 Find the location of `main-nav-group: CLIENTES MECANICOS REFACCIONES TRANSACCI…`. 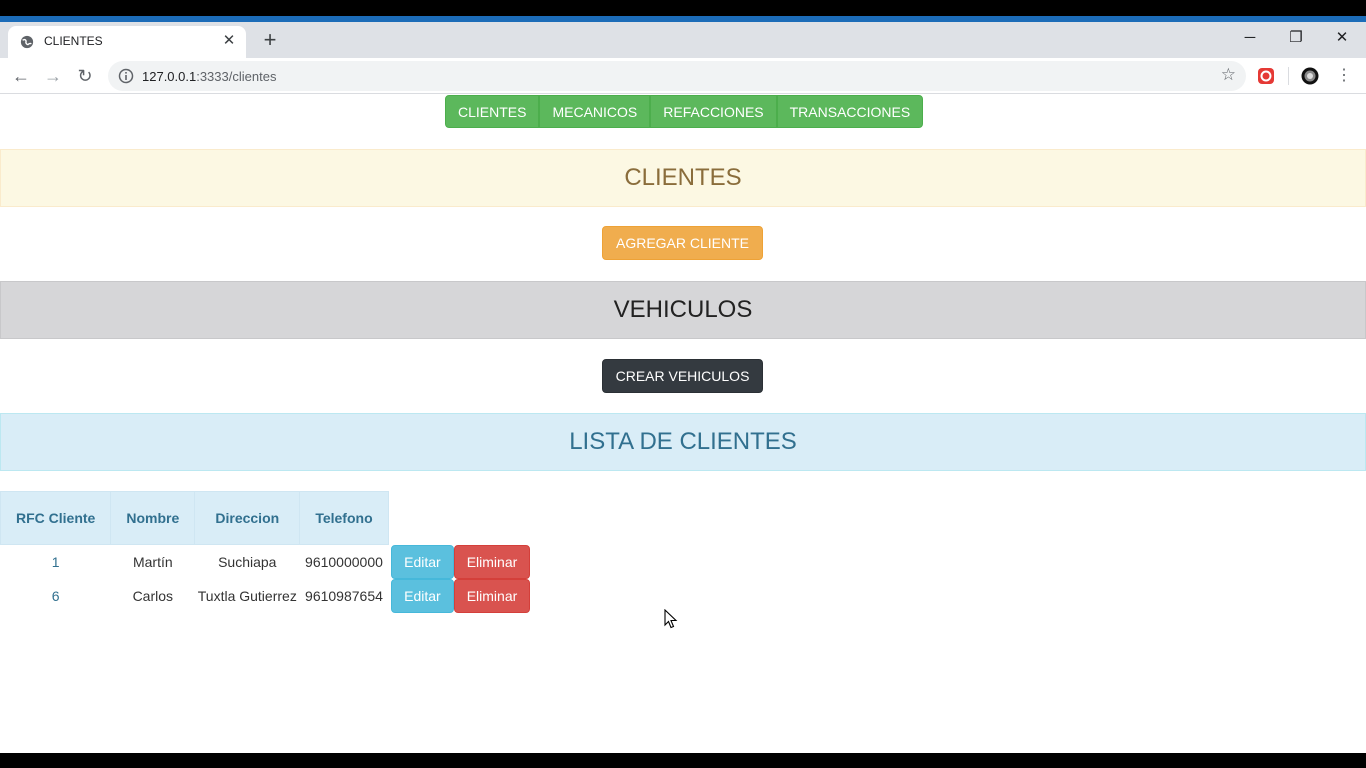

main-nav-group: CLIENTES MECANICOS REFACCIONES TRANSACCI… is located at coordinates (684, 111).